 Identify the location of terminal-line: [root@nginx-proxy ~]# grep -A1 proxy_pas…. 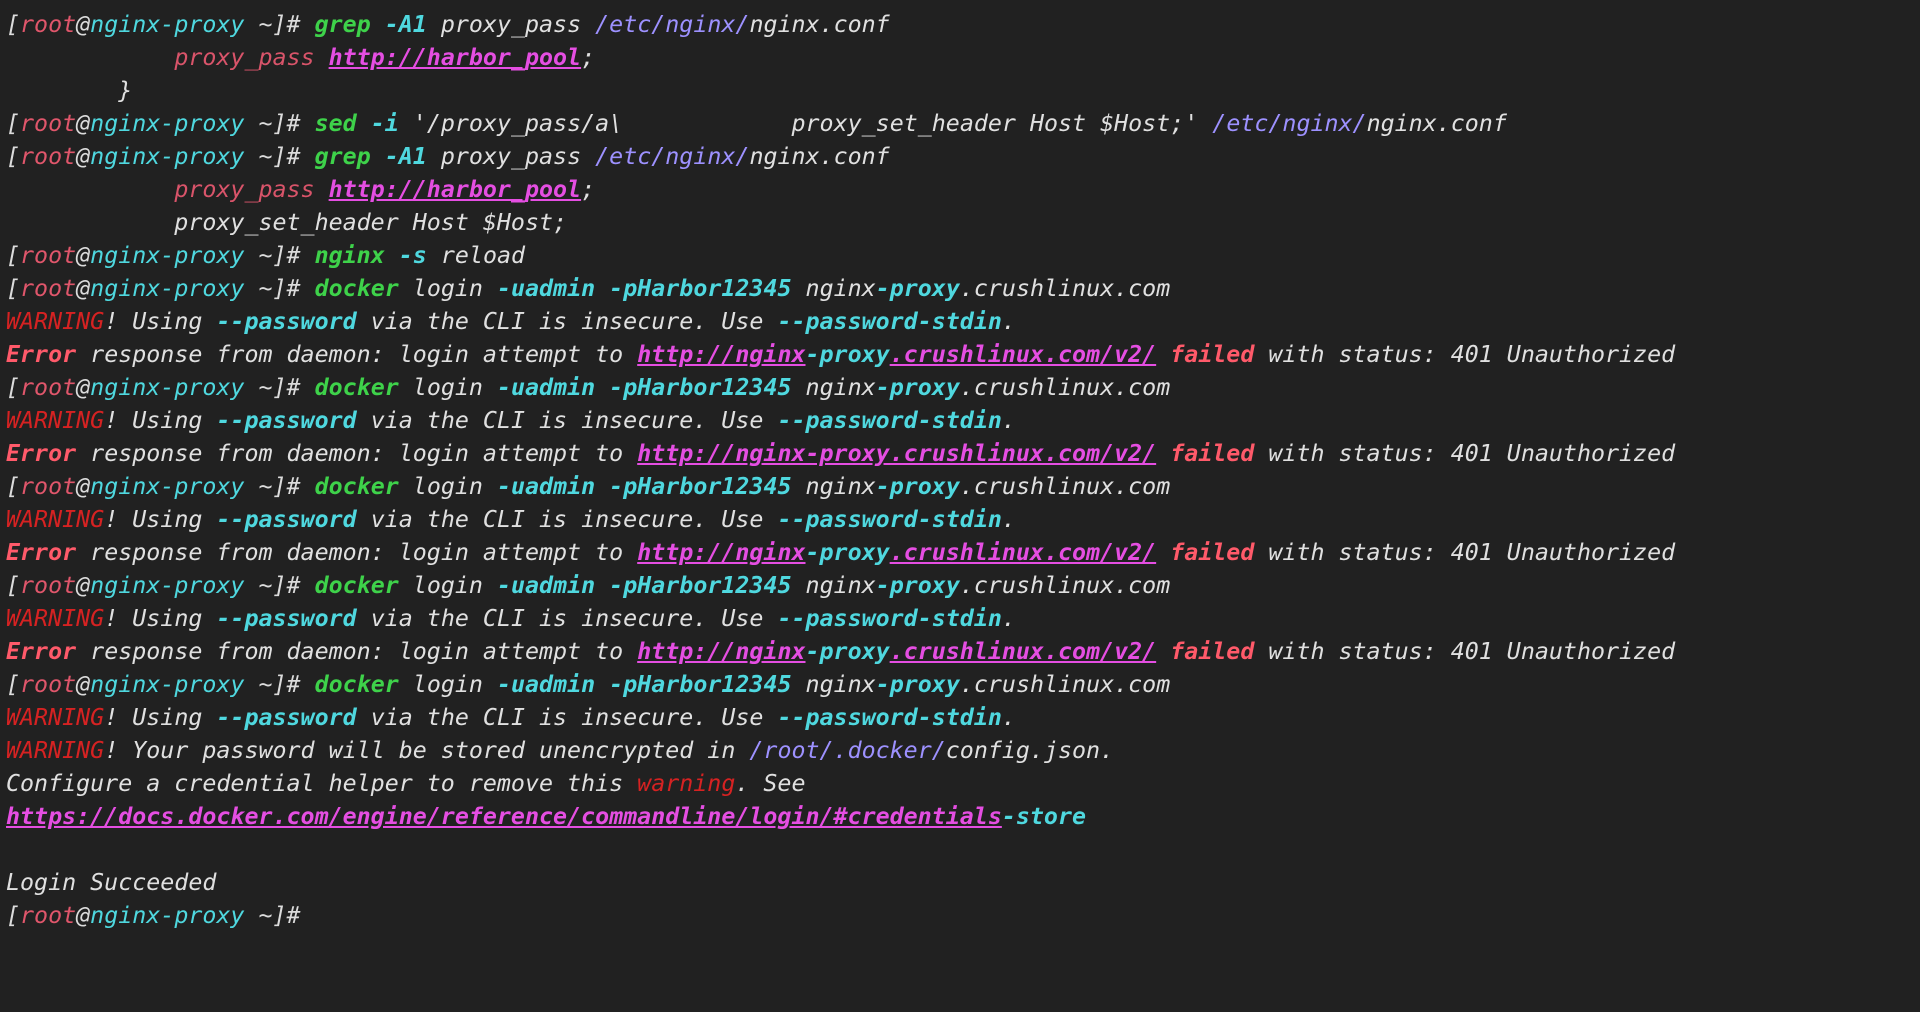
(963, 24).